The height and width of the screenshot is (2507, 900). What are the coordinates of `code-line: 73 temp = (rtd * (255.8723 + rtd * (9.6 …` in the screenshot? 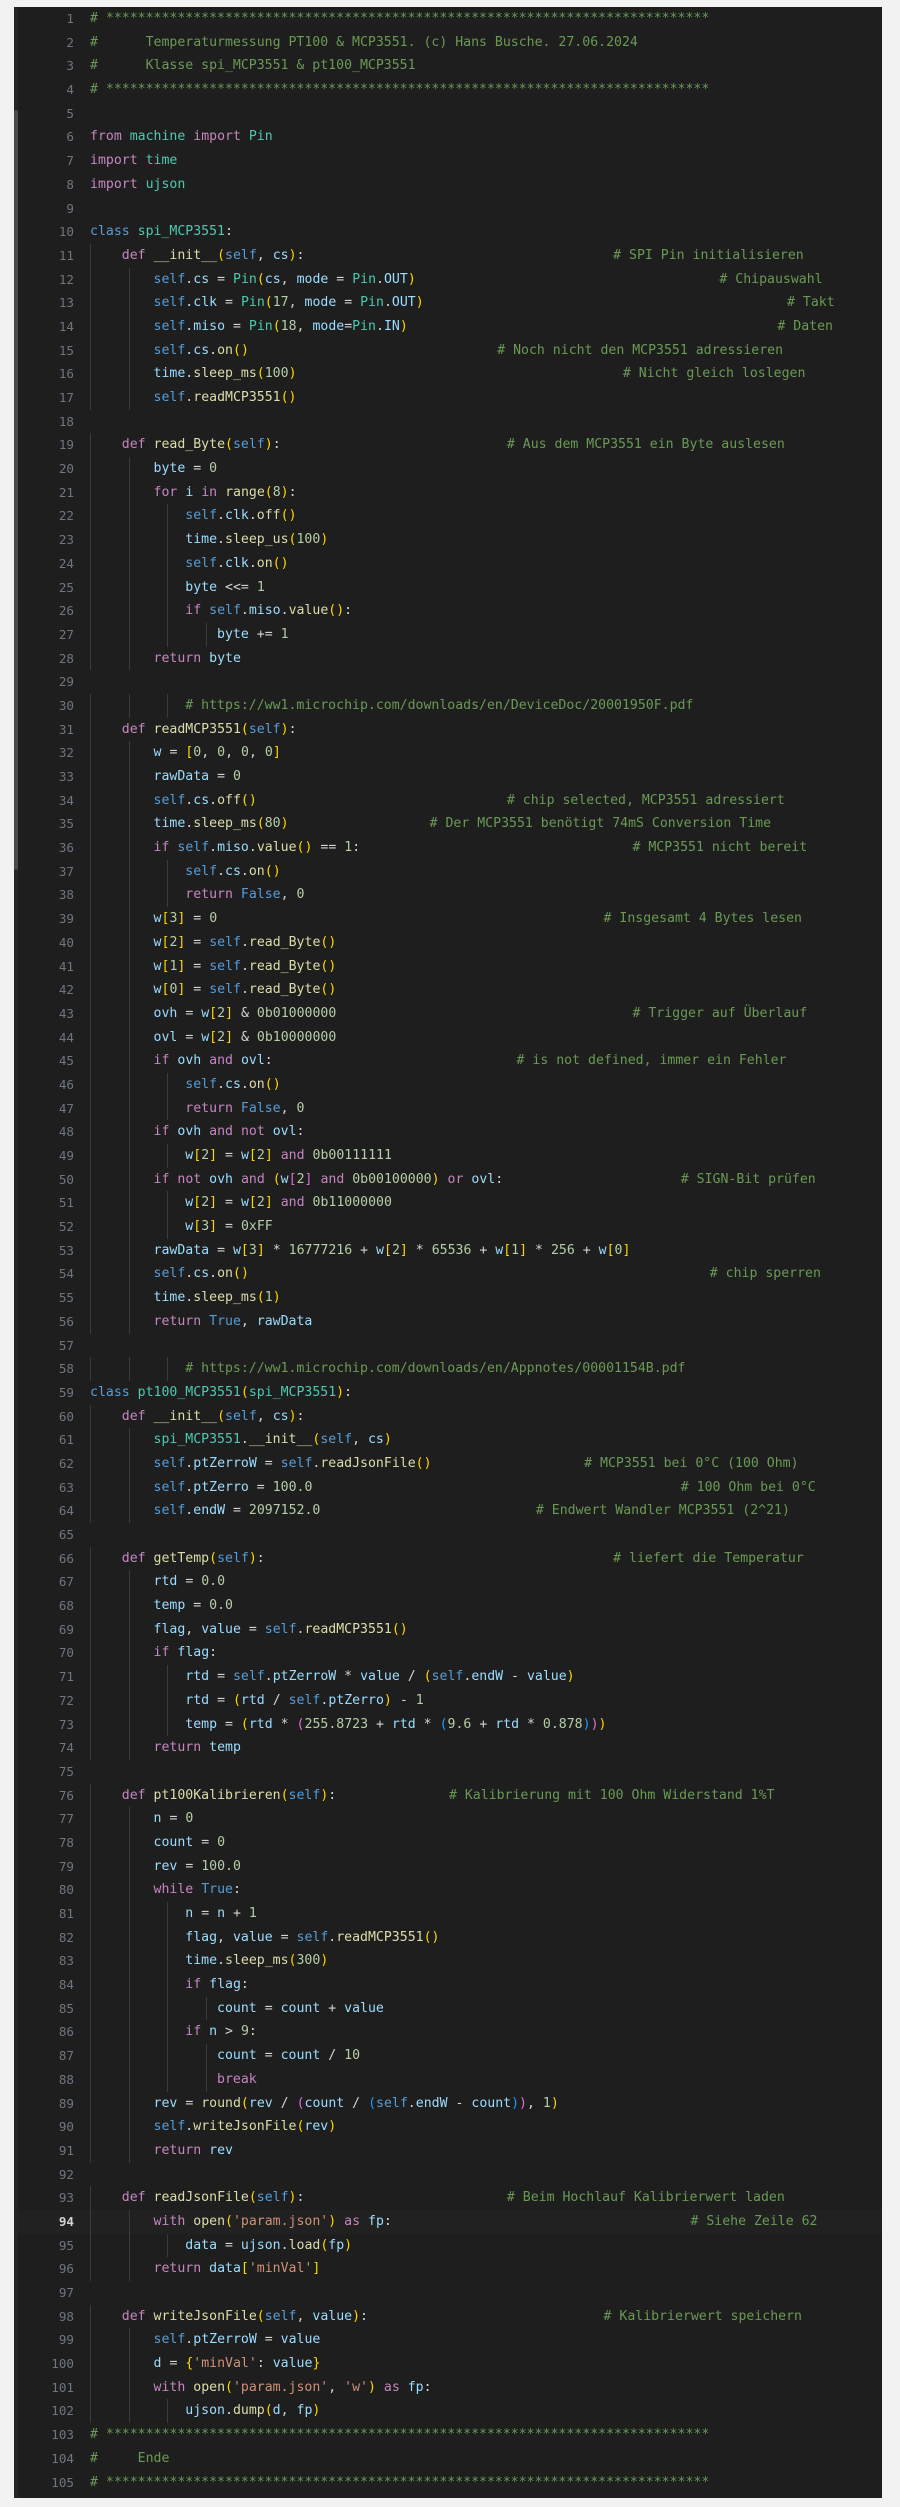 It's located at (450, 1724).